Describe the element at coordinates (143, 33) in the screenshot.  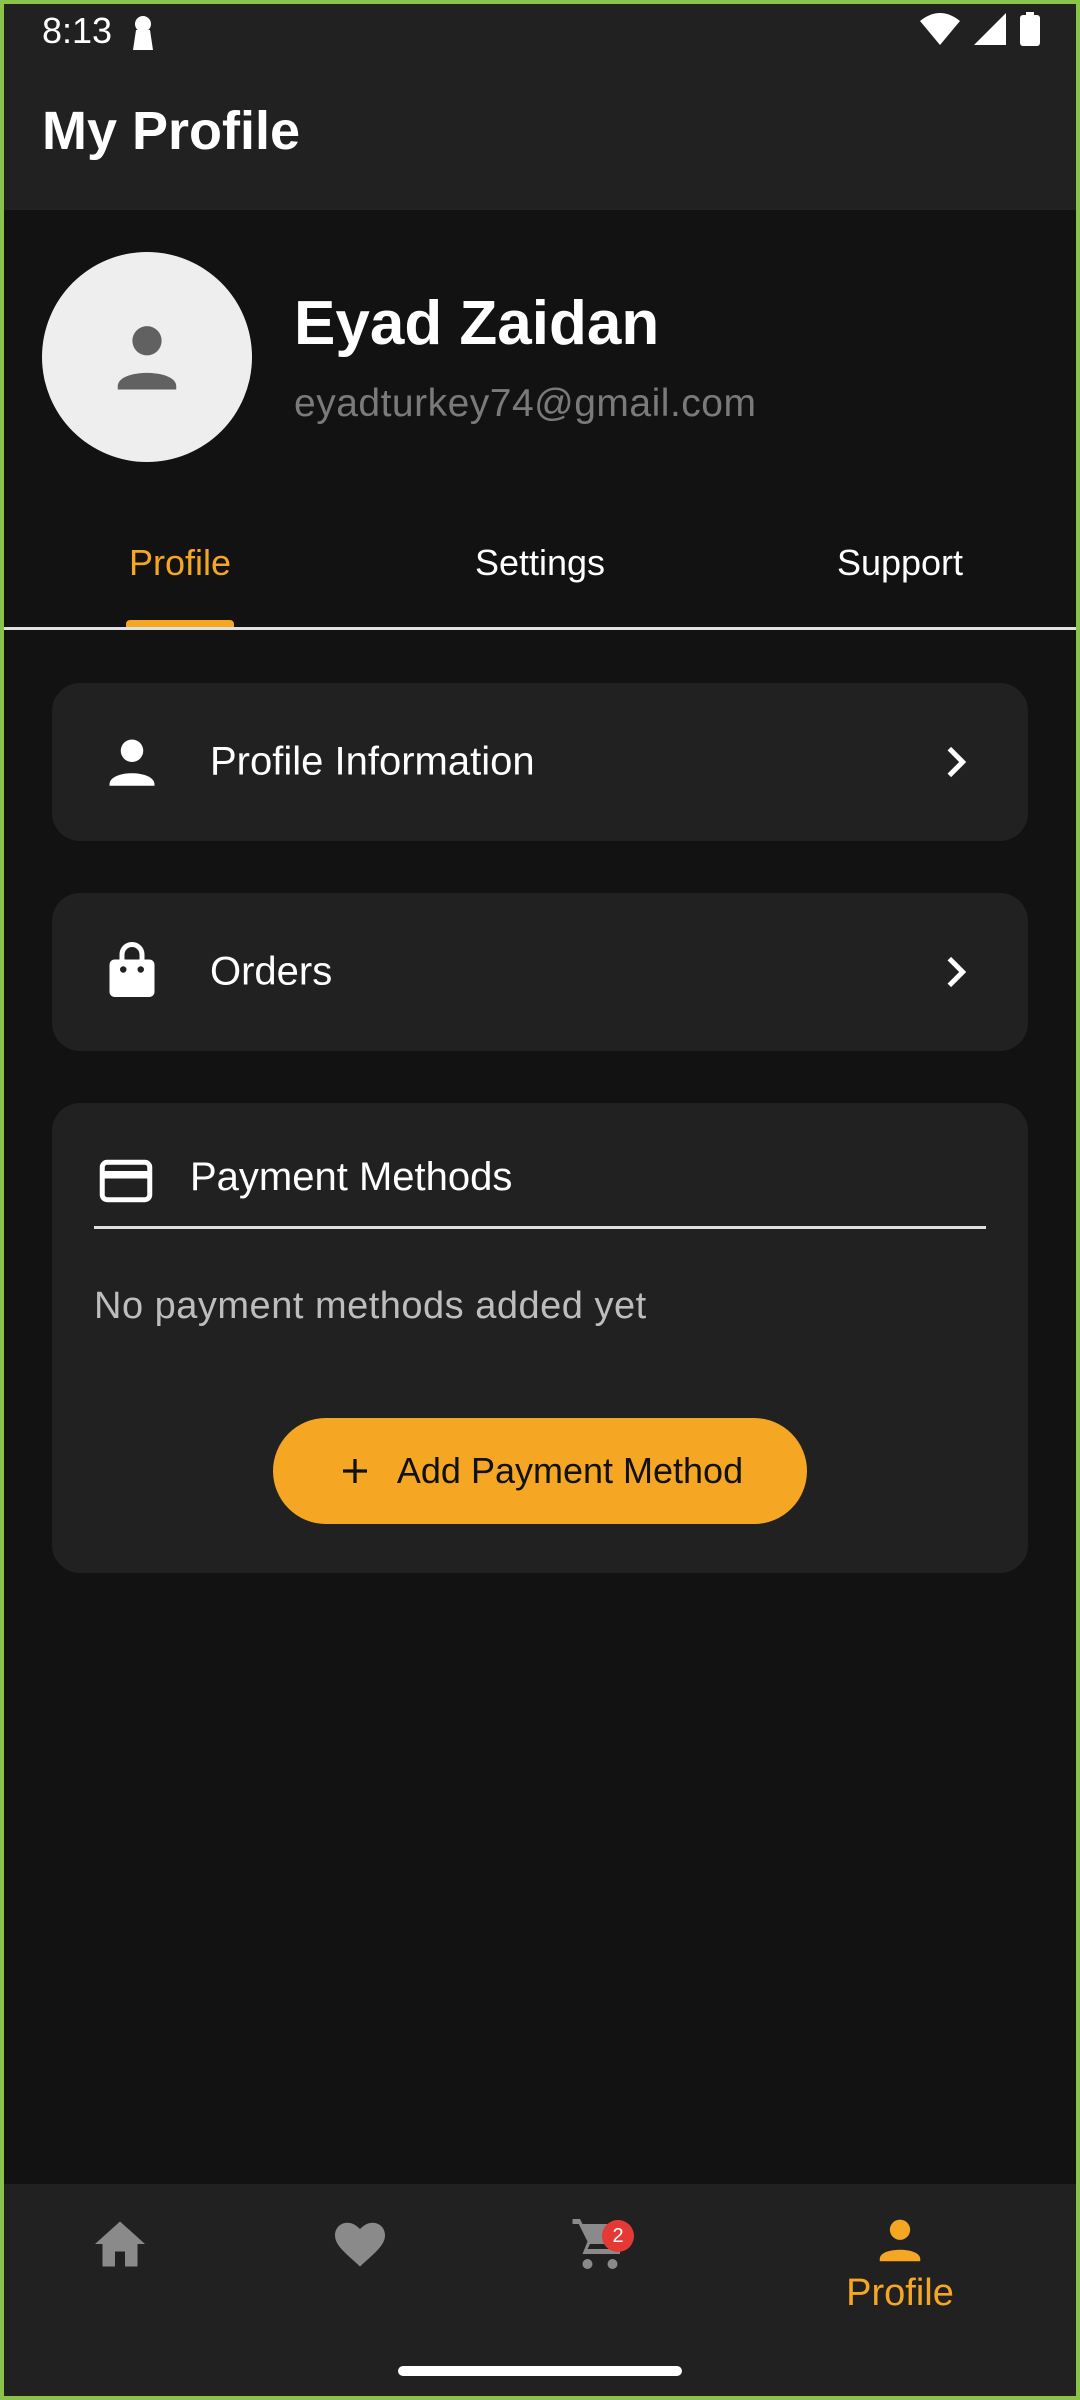
I see `keyhole-icon` at that location.